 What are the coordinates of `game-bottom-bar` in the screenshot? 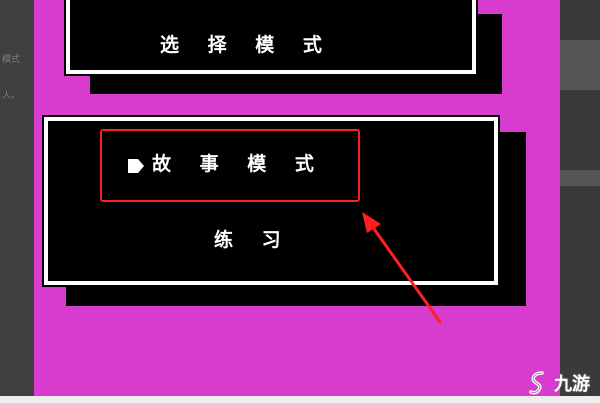 It's located at (300, 399).